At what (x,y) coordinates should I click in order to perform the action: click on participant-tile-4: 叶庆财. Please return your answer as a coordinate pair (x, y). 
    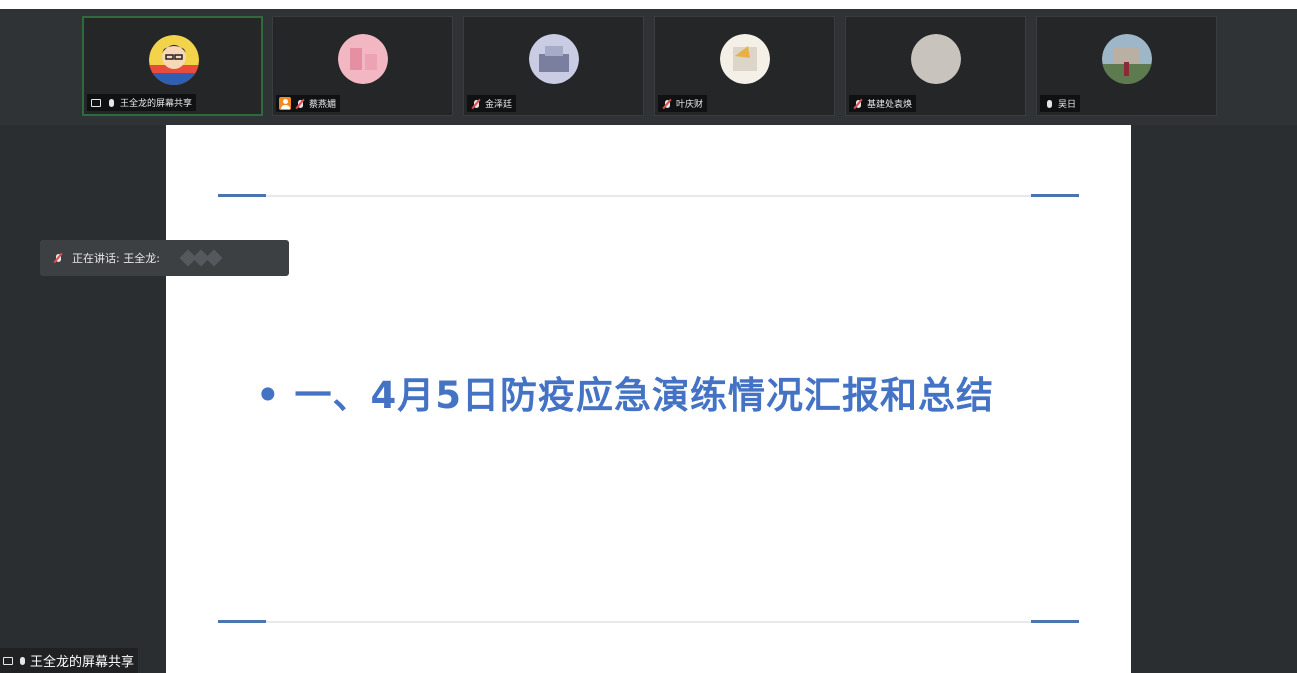
    Looking at the image, I should click on (744, 66).